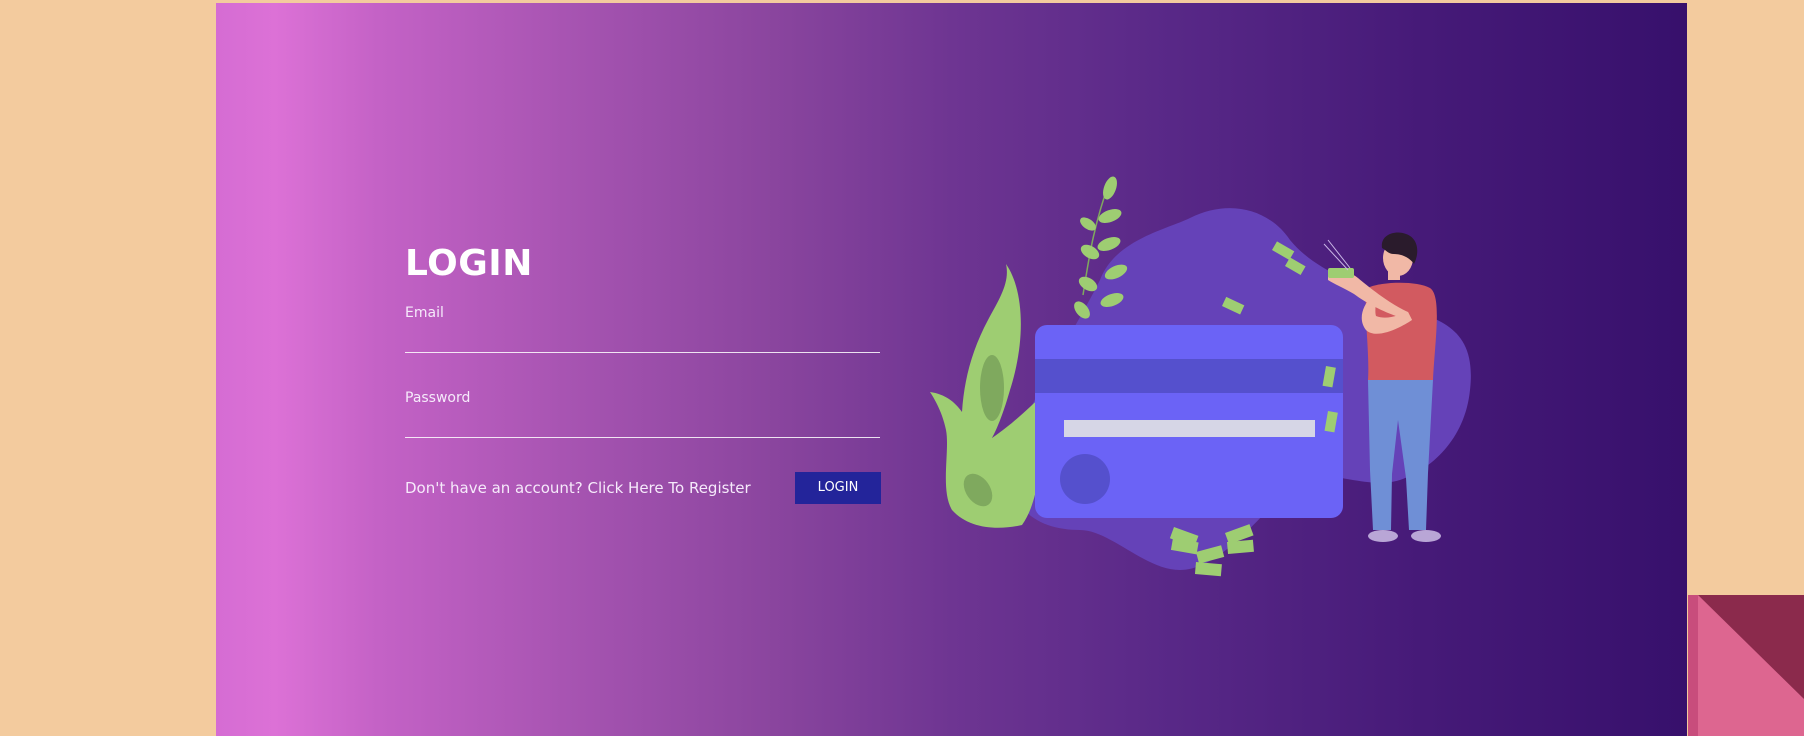 This screenshot has width=1804, height=736. What do you see at coordinates (642, 423) in the screenshot?
I see `password-field` at bounding box center [642, 423].